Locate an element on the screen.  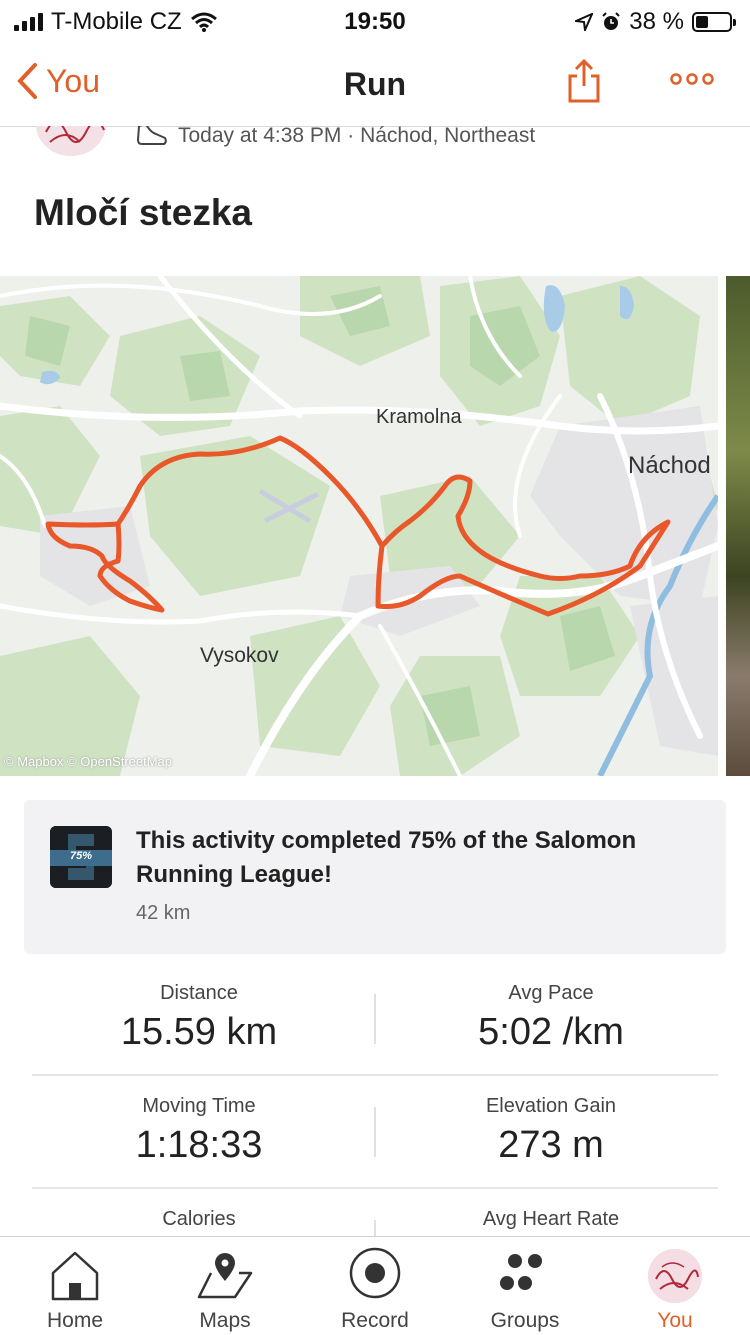
tab-you: You is located at coordinates (675, 1286).